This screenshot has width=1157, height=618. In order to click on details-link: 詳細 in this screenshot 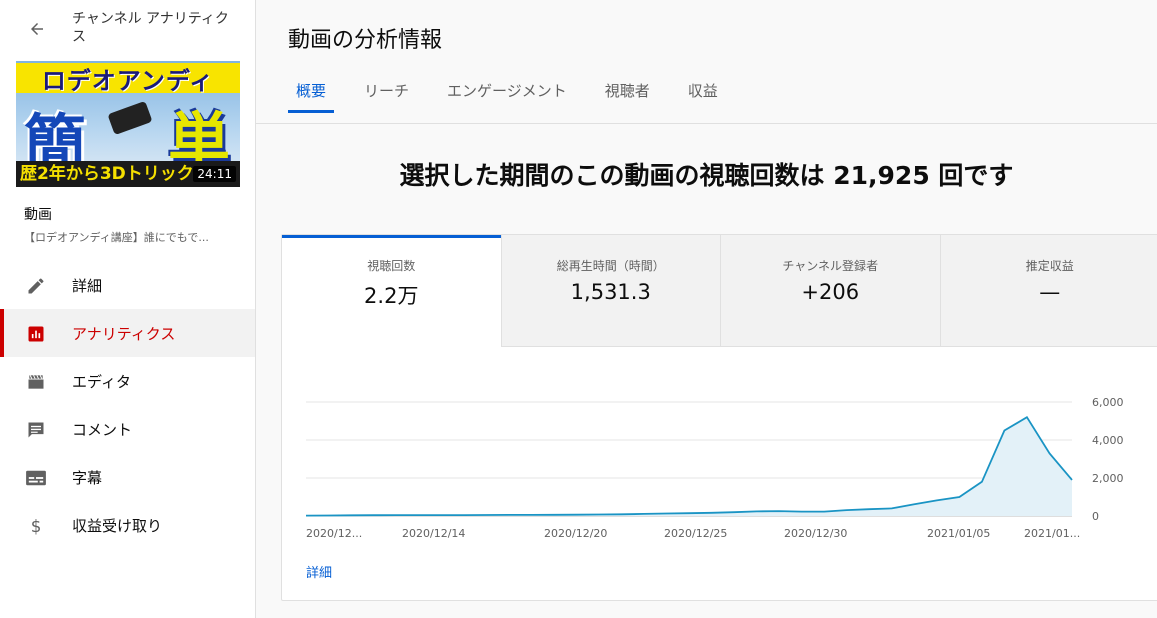, I will do `click(319, 571)`.